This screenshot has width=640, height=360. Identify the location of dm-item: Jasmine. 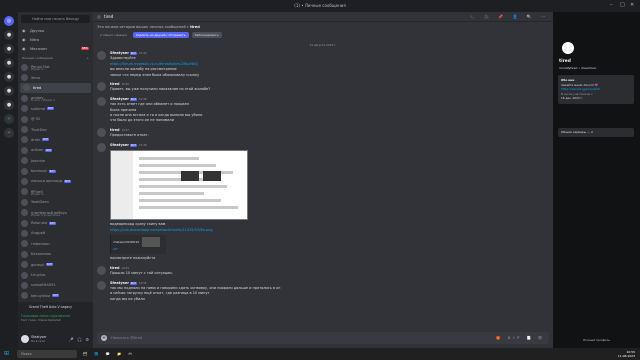
(55, 161).